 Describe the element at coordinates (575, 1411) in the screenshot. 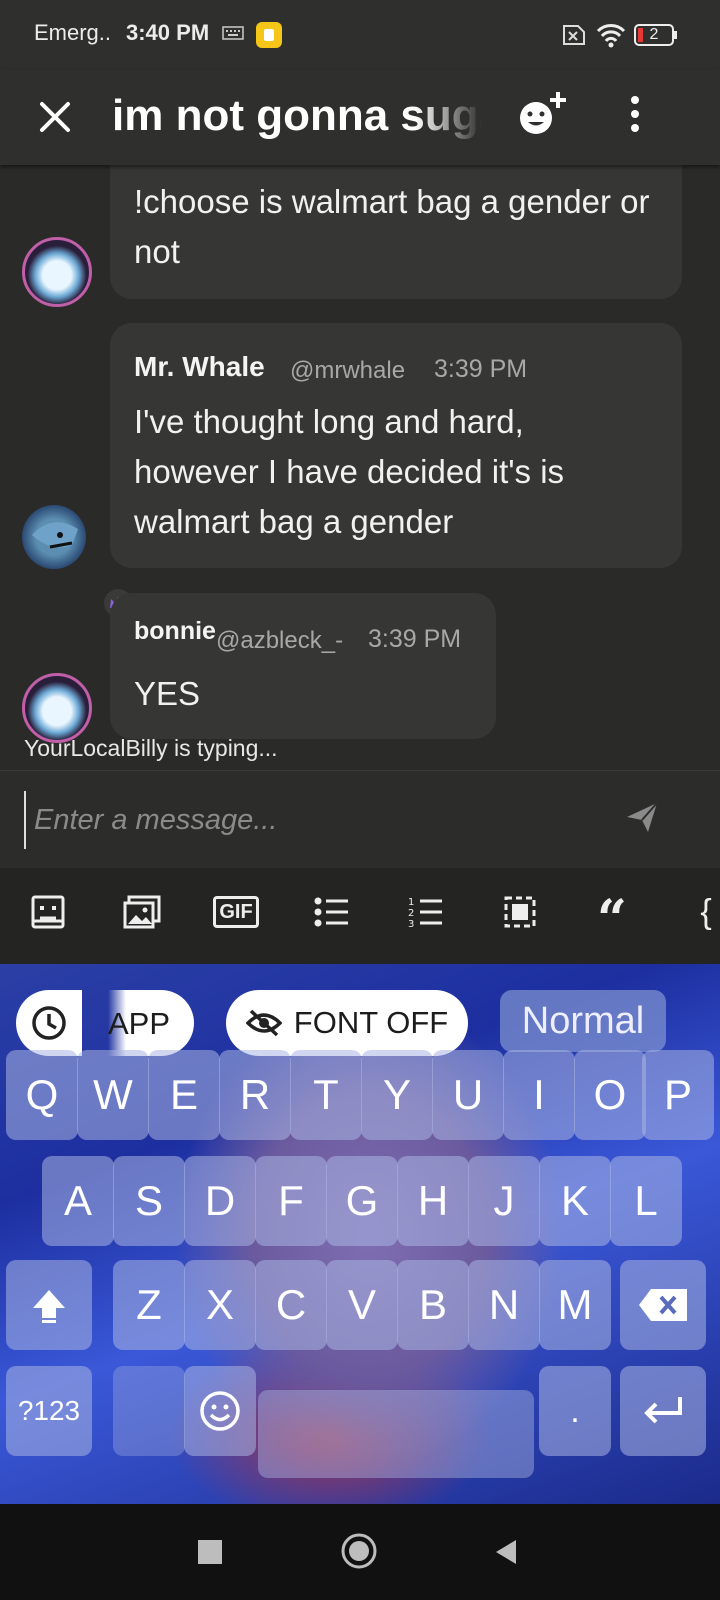

I see `period-key: .` at that location.